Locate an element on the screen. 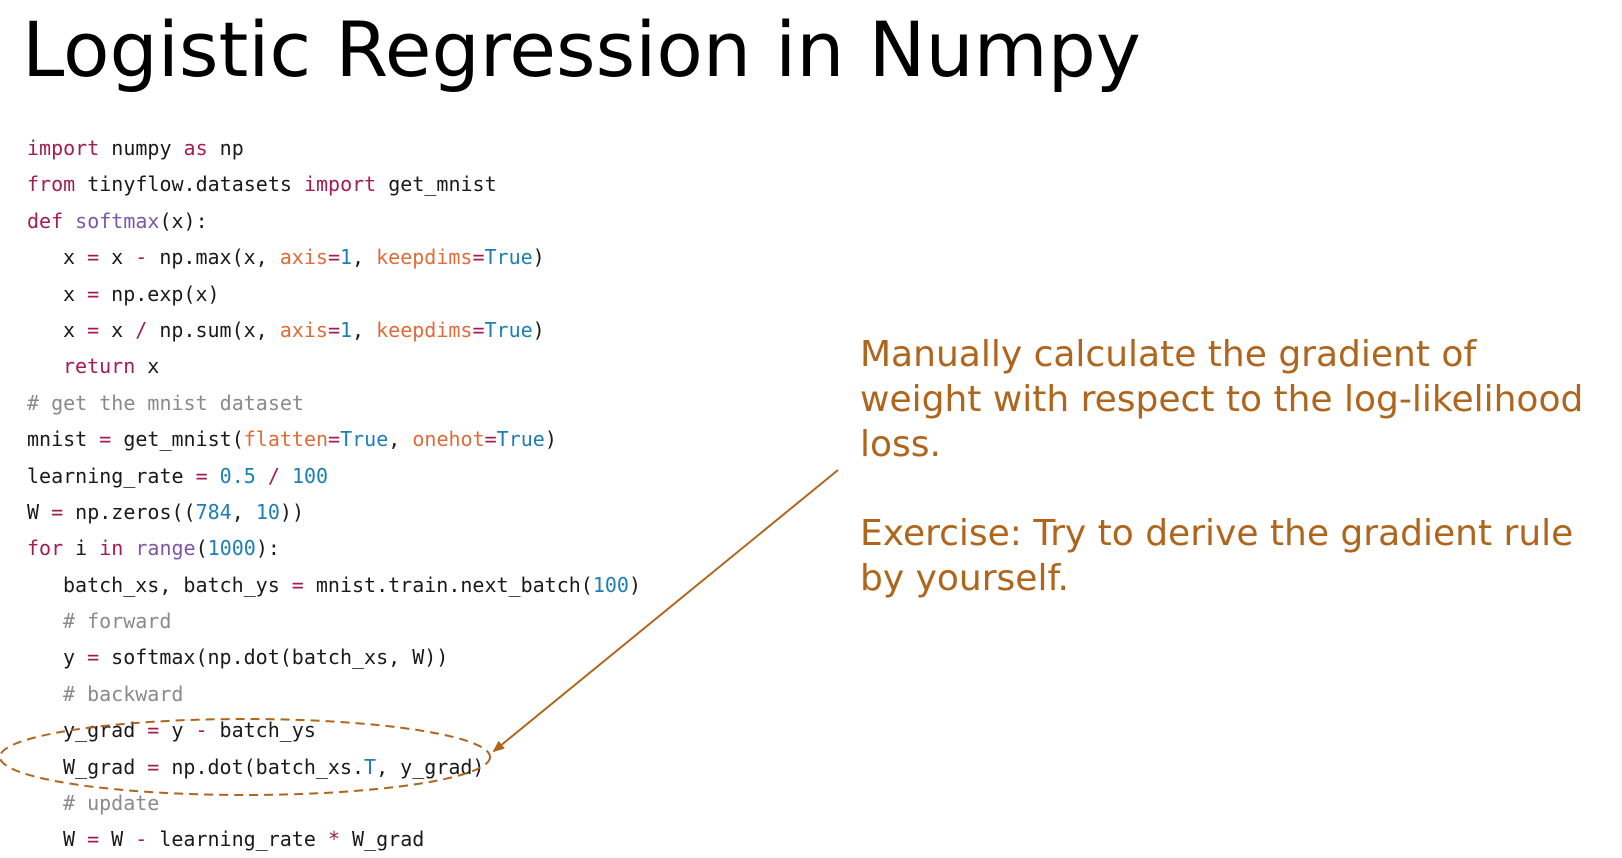 This screenshot has width=1622, height=858. code-token: as is located at coordinates (195, 148).